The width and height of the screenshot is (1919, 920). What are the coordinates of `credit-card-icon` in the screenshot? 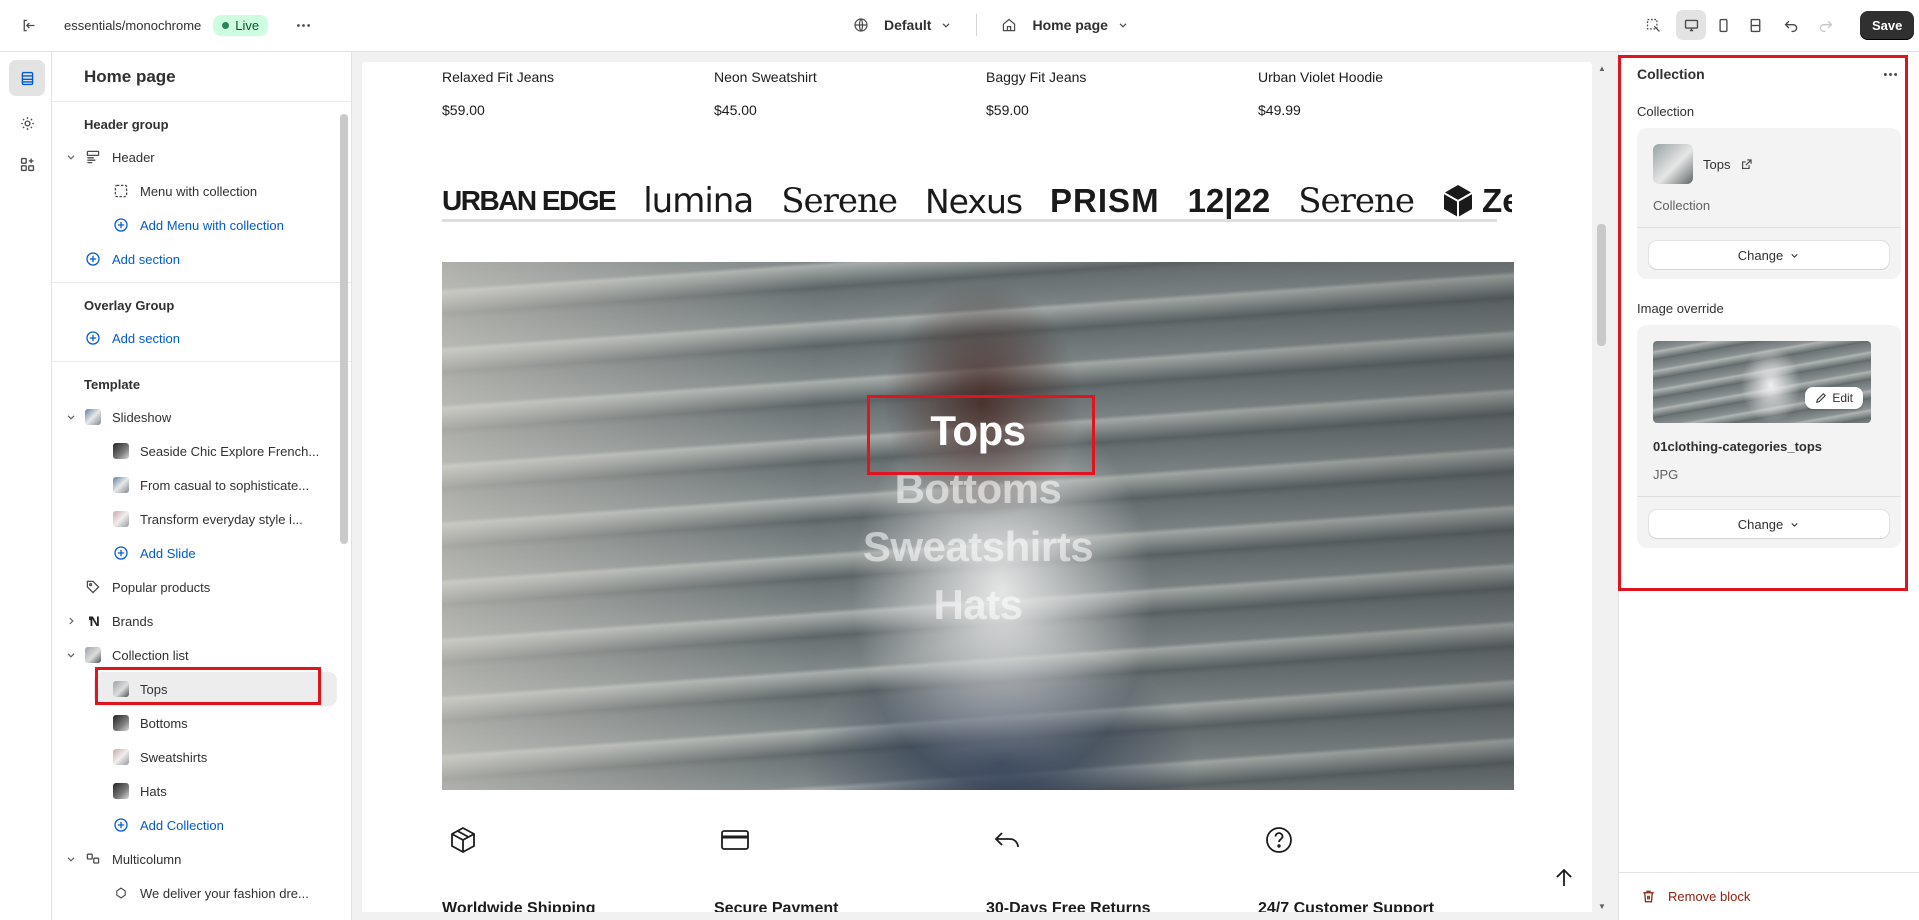 It's located at (735, 840).